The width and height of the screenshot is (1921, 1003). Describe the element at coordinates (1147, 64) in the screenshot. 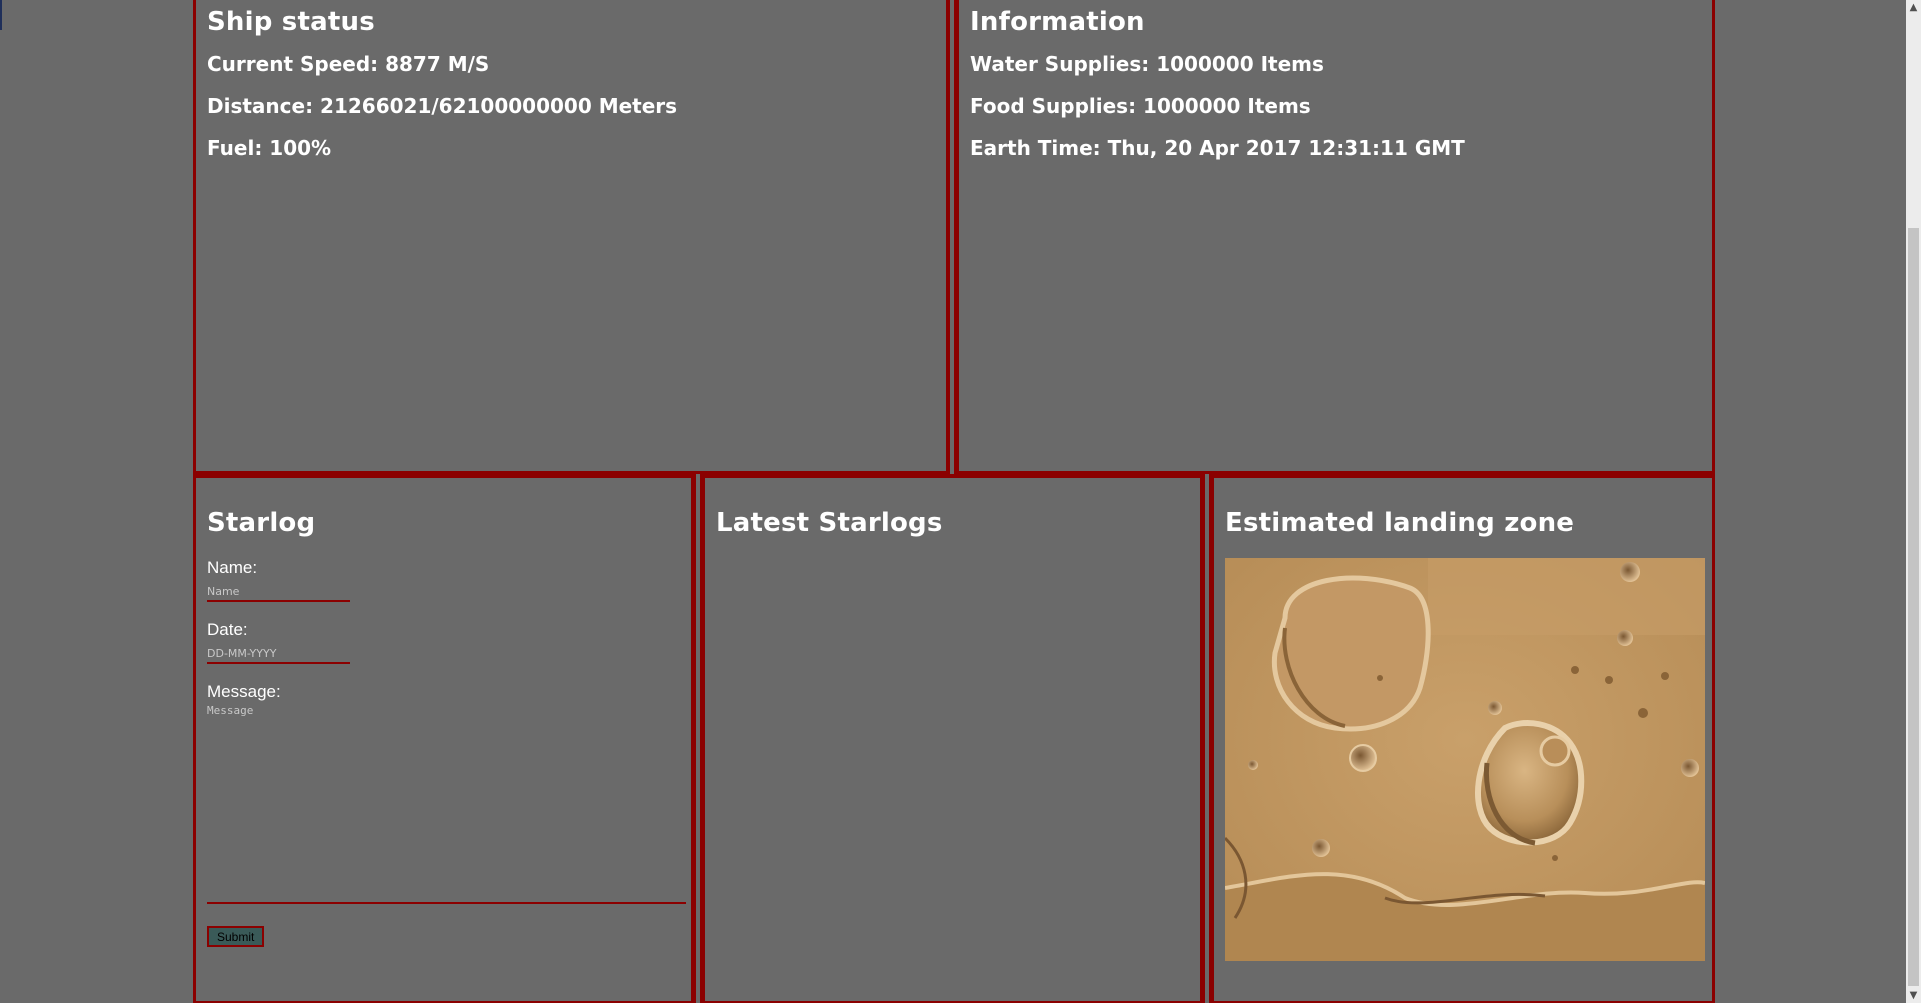

I see `water-supplies: Water Supplies: 1000000 Items` at that location.